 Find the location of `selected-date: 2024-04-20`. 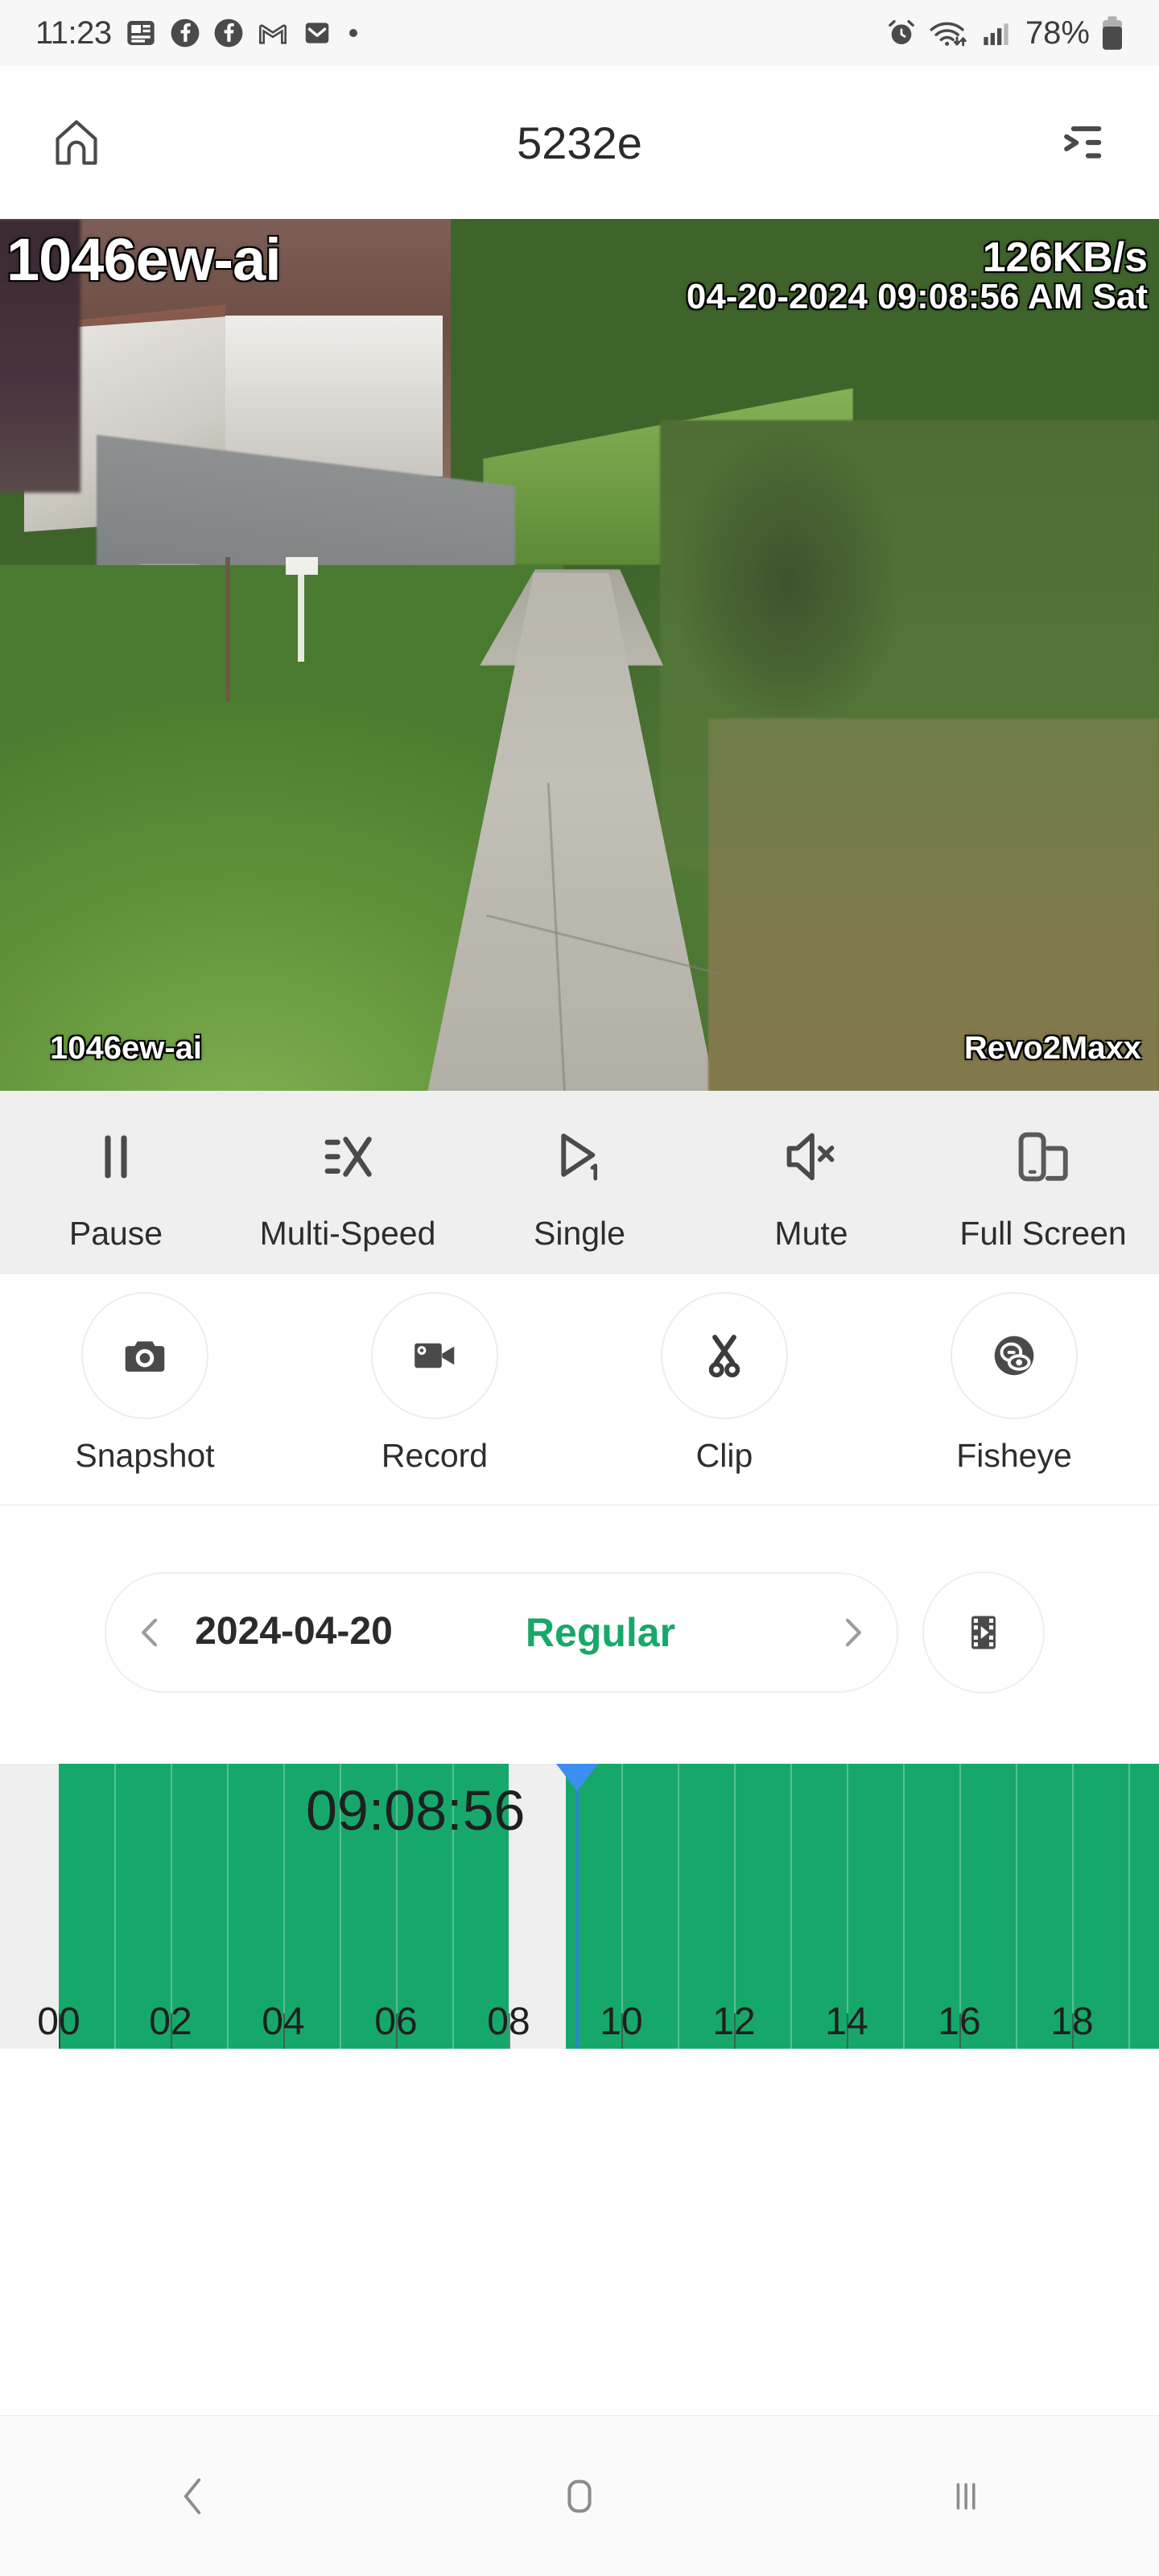

selected-date: 2024-04-20 is located at coordinates (294, 1631).